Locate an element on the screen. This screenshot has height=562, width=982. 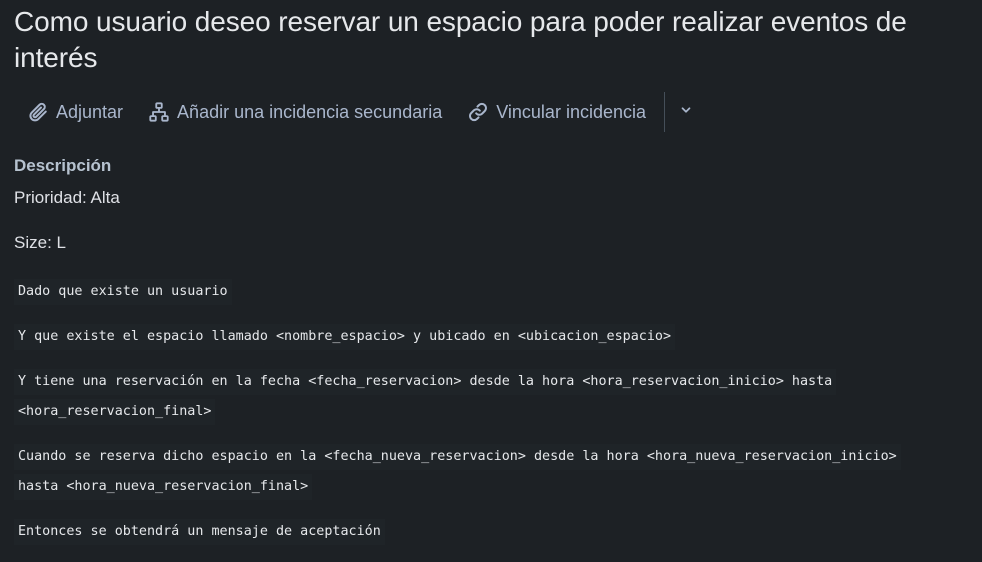
attach-label: Adjuntar is located at coordinates (90, 111).